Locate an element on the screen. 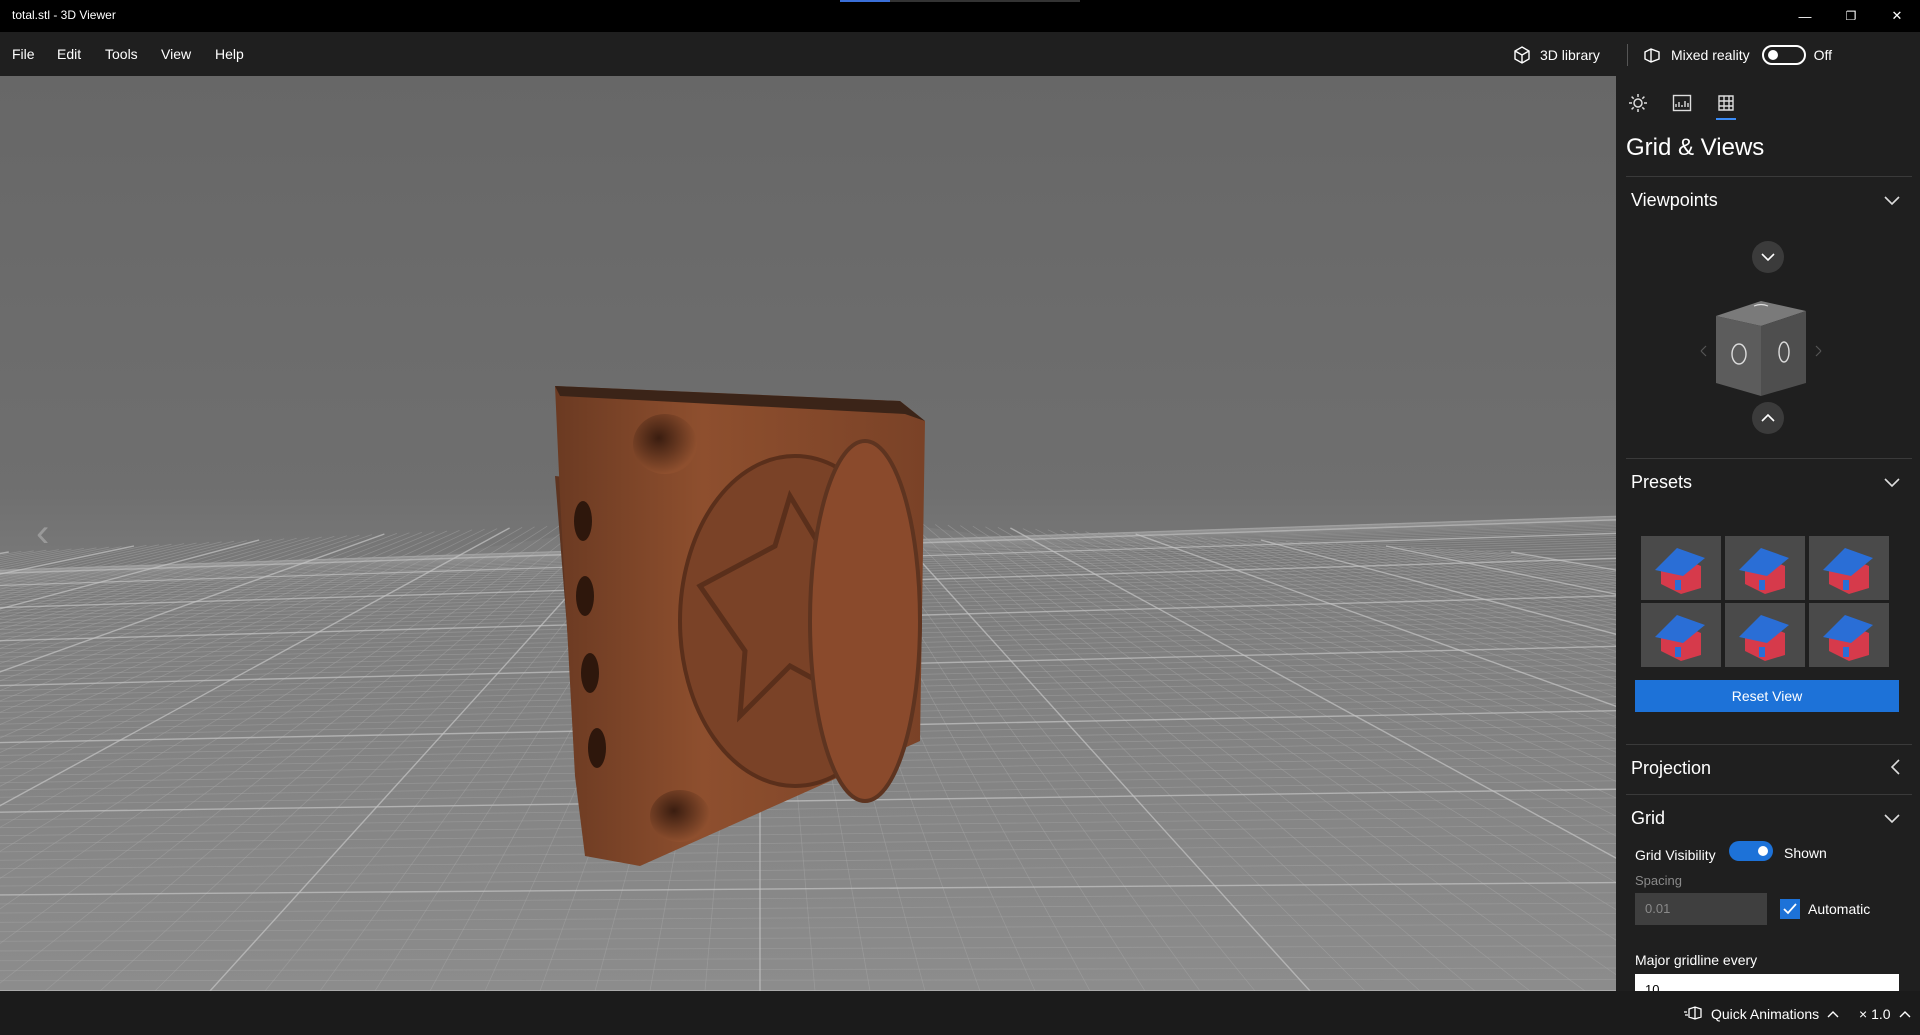 The height and width of the screenshot is (1035, 1920). animation-speed-button: × 1.0 is located at coordinates (1885, 1014).